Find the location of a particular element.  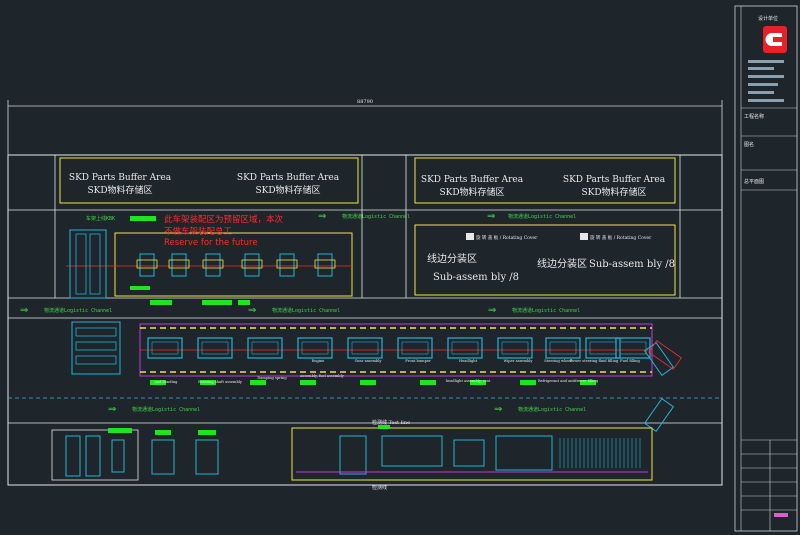

drawing-label: 图名 is located at coordinates (749, 144).